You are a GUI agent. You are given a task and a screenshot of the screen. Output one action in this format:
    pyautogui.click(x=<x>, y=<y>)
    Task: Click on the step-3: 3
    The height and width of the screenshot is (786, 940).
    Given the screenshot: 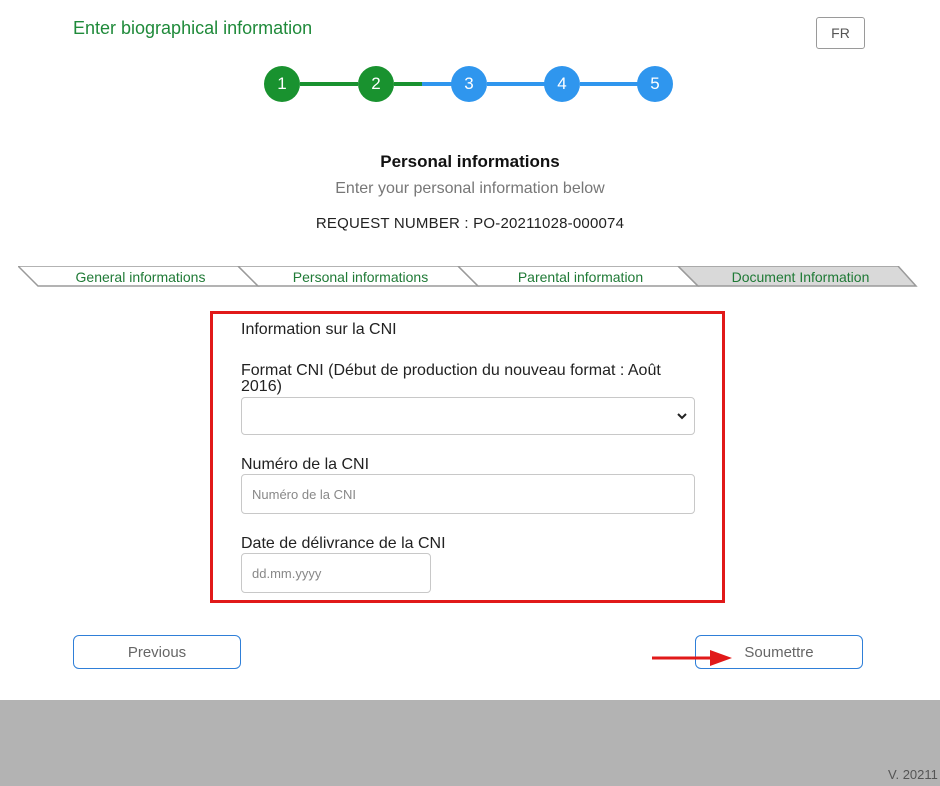 What is the action you would take?
    pyautogui.click(x=469, y=84)
    